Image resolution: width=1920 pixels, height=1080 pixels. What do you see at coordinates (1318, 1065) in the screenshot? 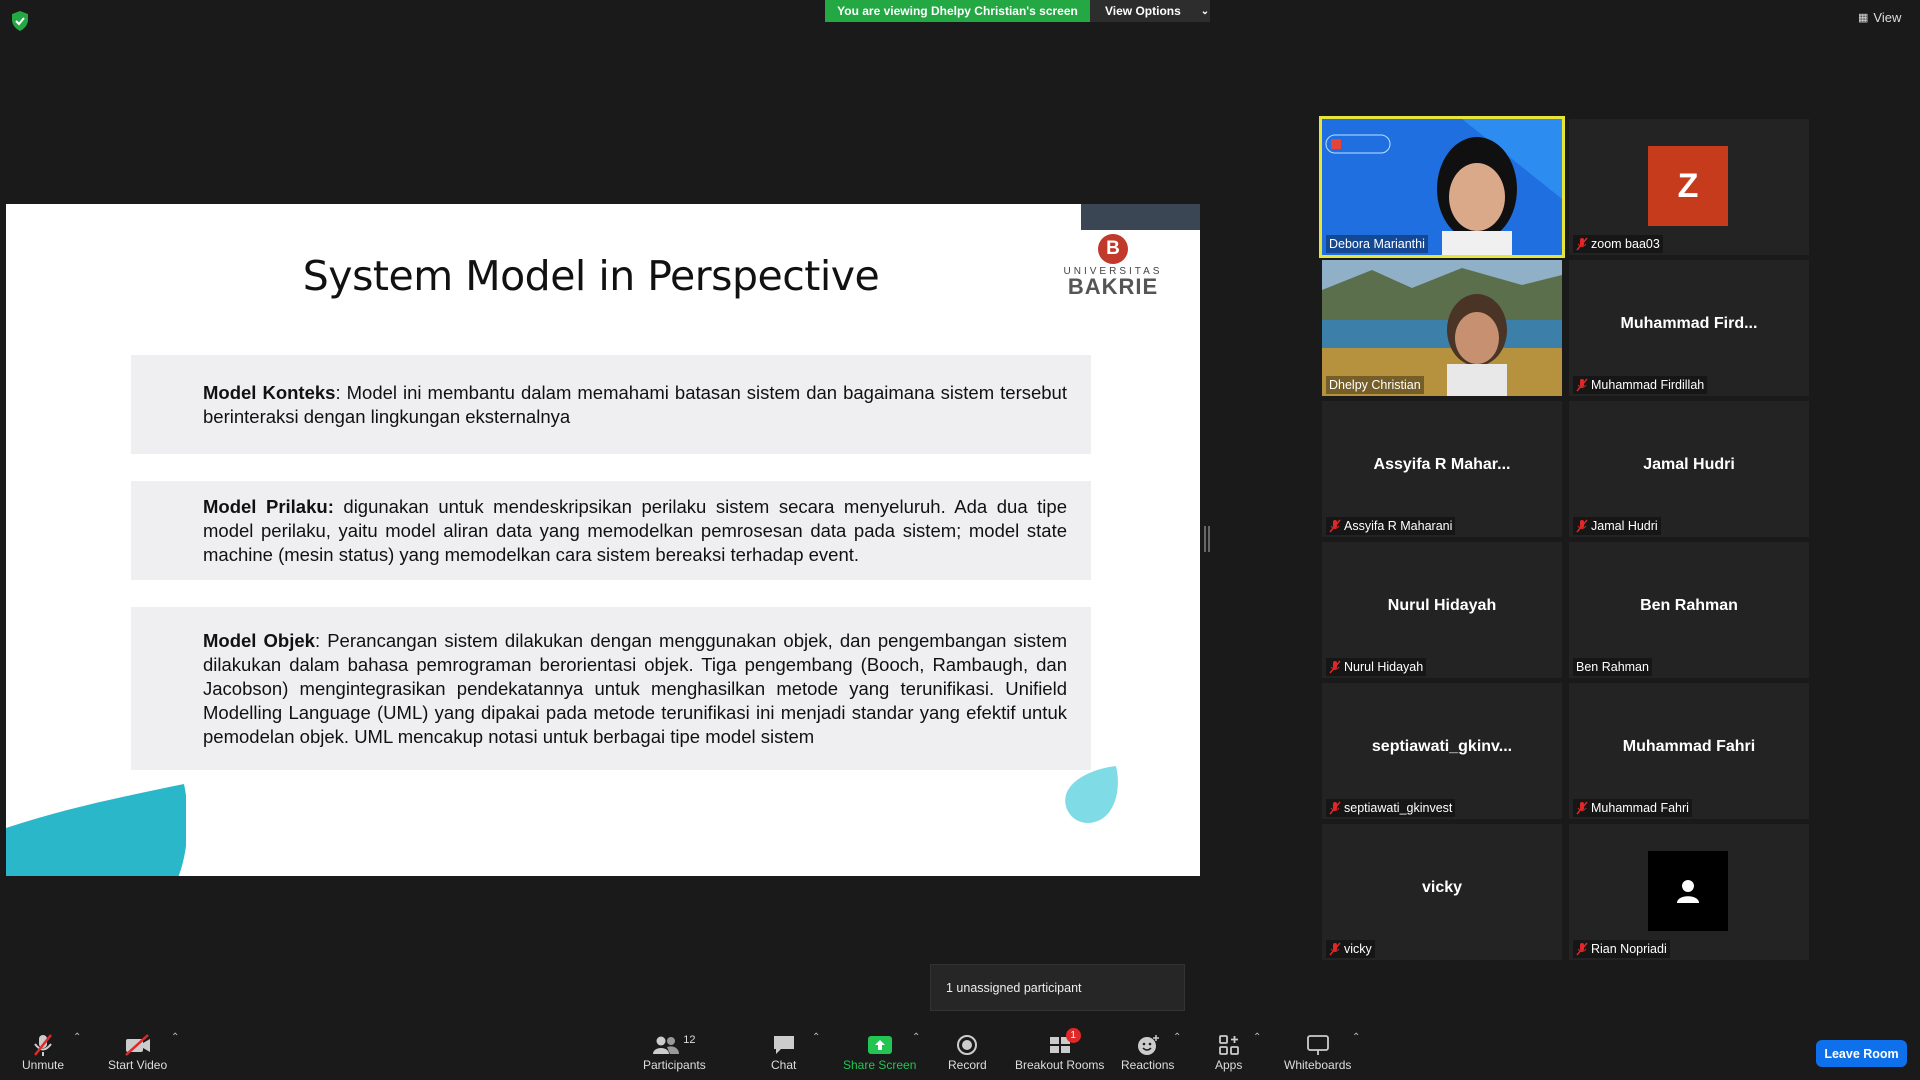
I see `whiteboards-label: Whiteboards` at bounding box center [1318, 1065].